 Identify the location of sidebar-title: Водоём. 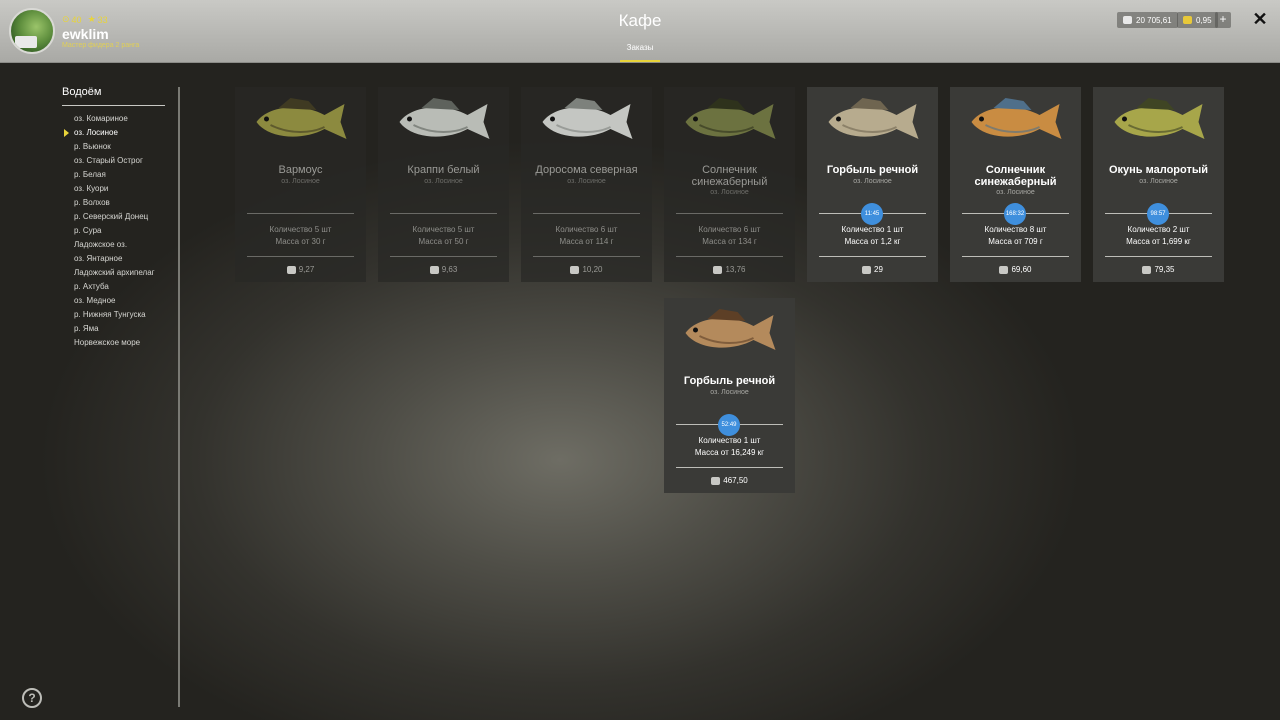
(82, 92).